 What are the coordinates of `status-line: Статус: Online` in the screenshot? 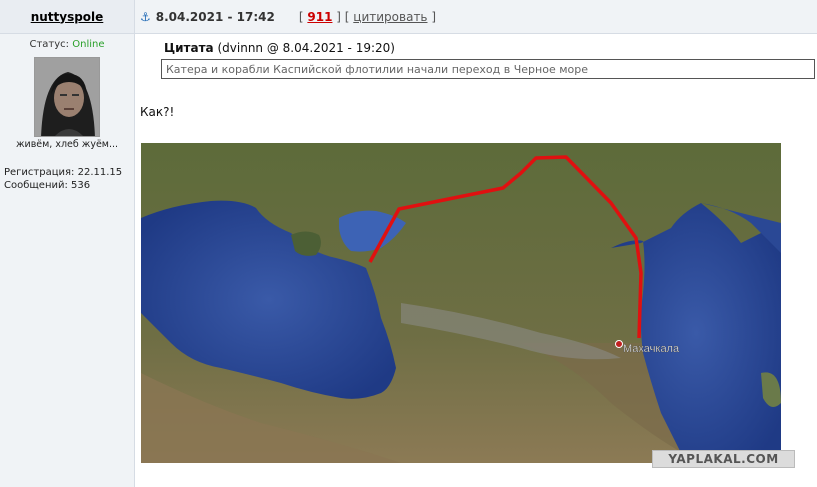 It's located at (67, 44).